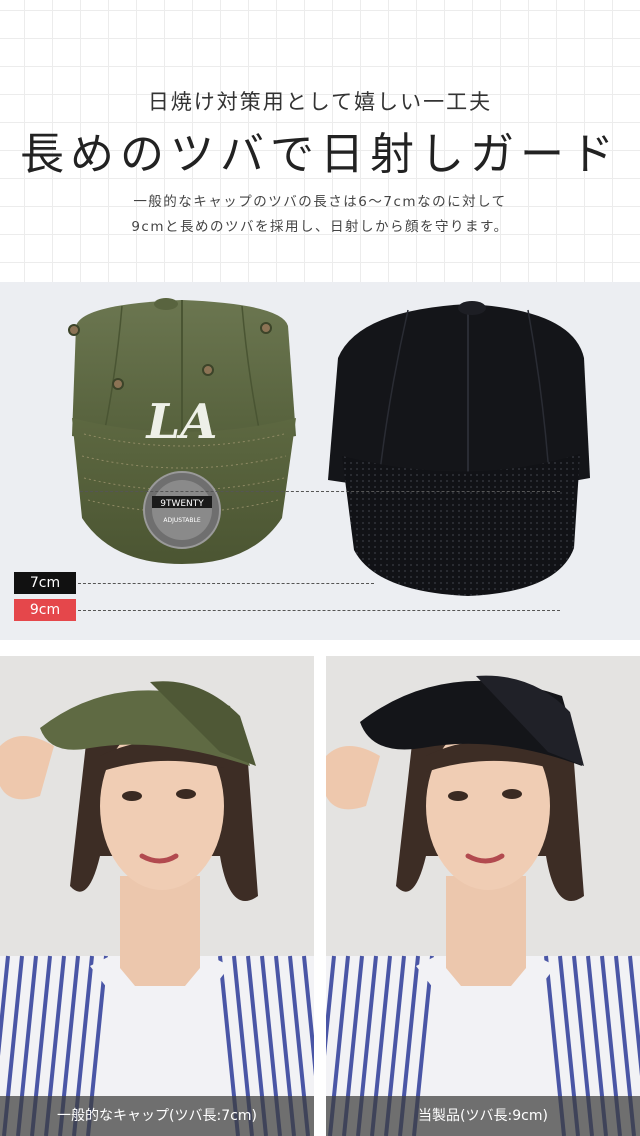  What do you see at coordinates (181, 520) in the screenshot?
I see `sticker-sublabel: ADJUSTABLE` at bounding box center [181, 520].